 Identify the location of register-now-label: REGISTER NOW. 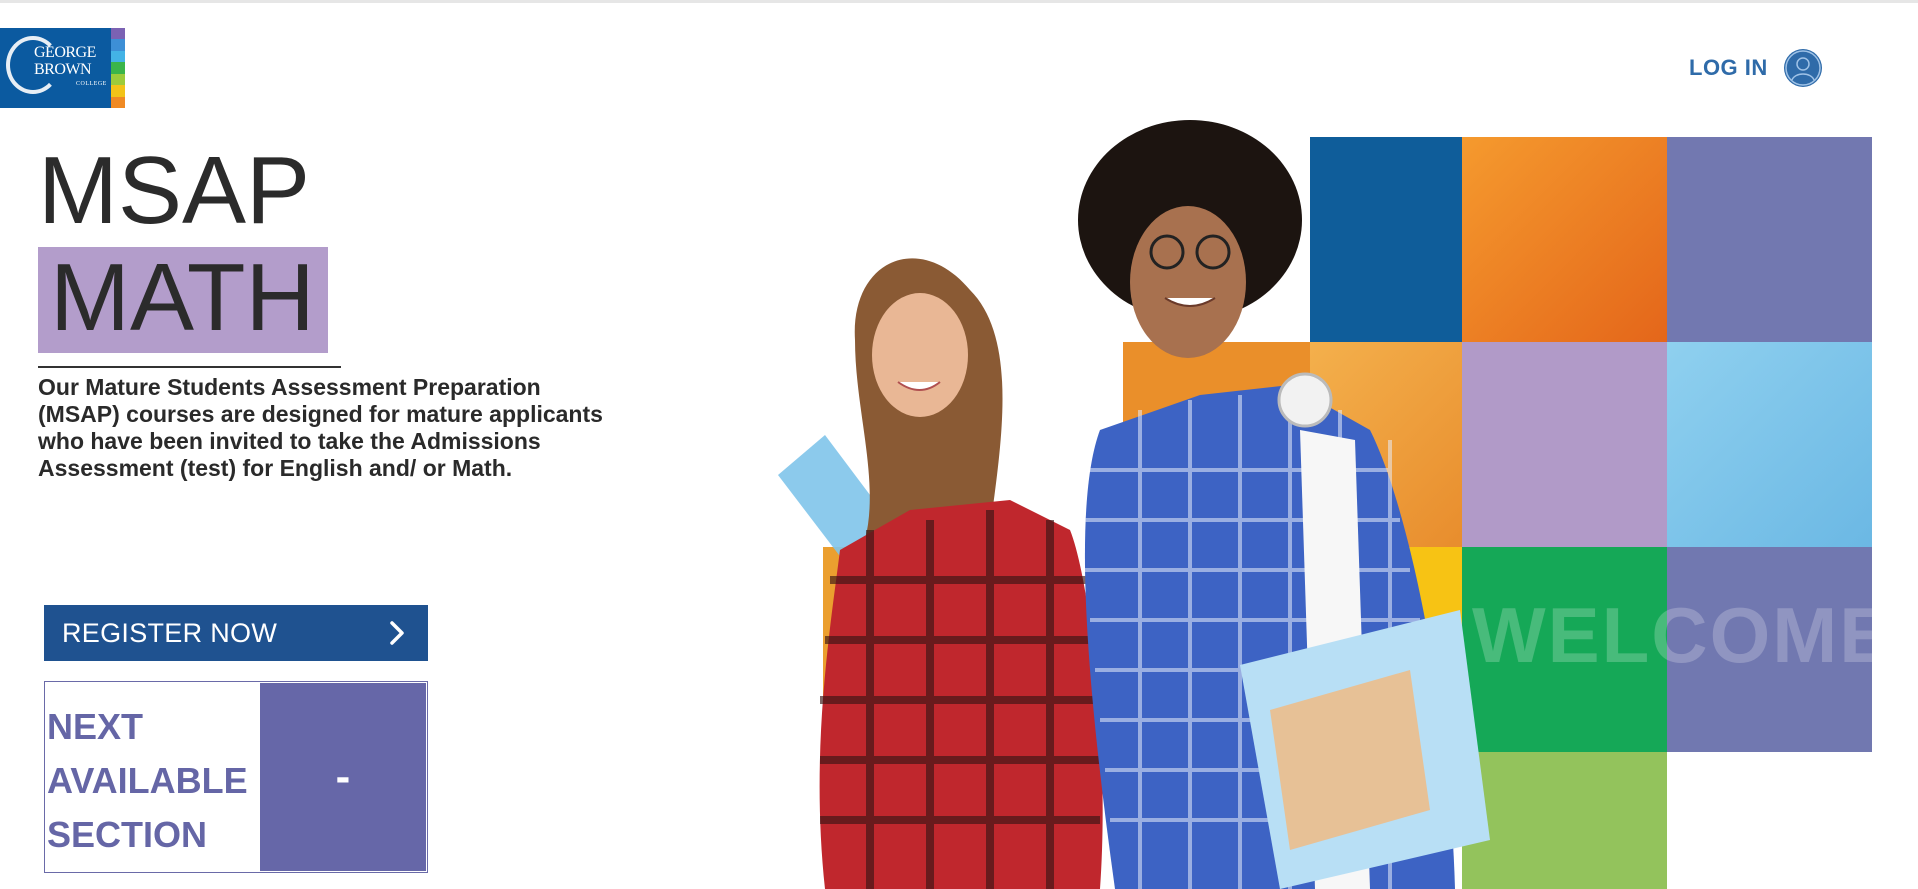
(170, 632).